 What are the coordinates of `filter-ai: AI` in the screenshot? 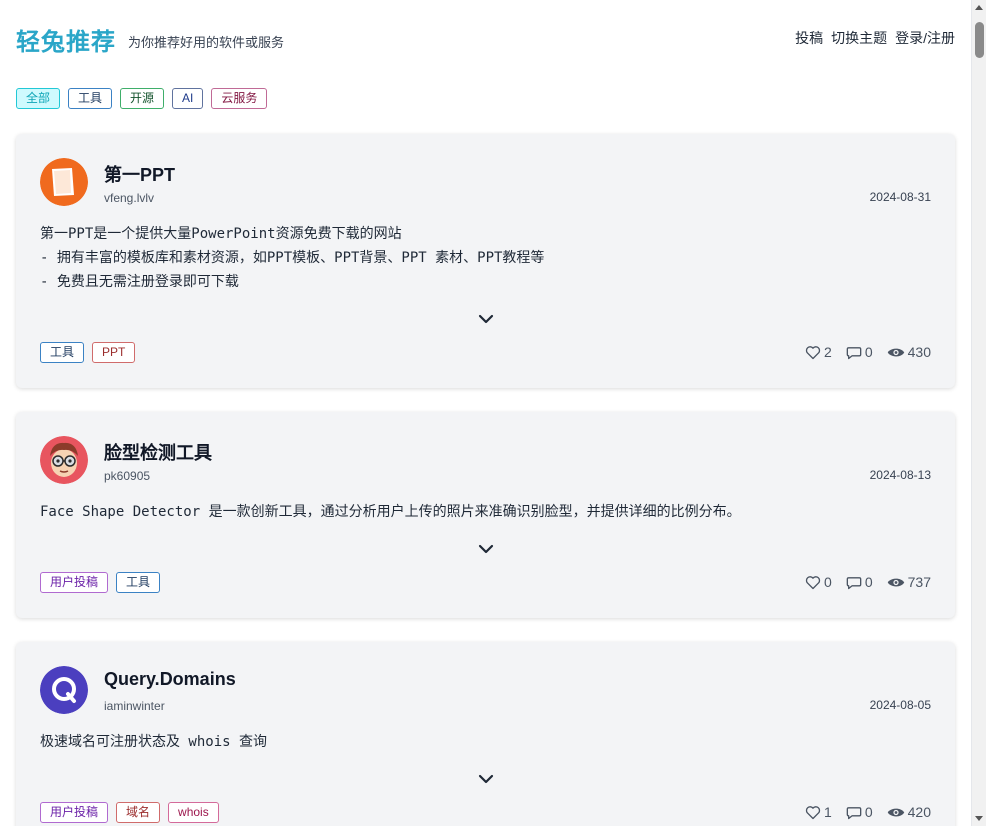 It's located at (188, 98).